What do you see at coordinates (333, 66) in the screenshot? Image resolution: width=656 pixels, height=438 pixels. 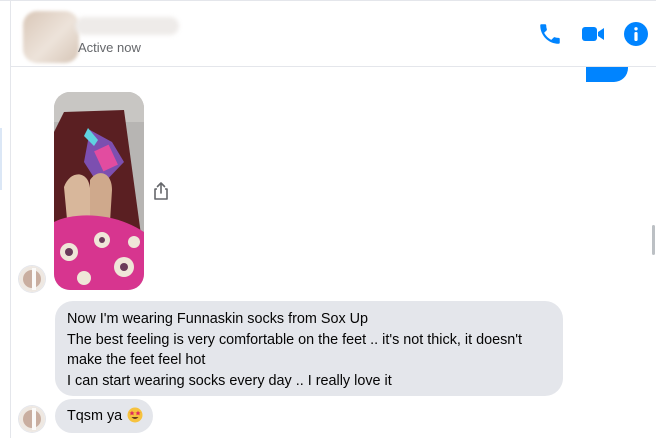 I see `header-divider` at bounding box center [333, 66].